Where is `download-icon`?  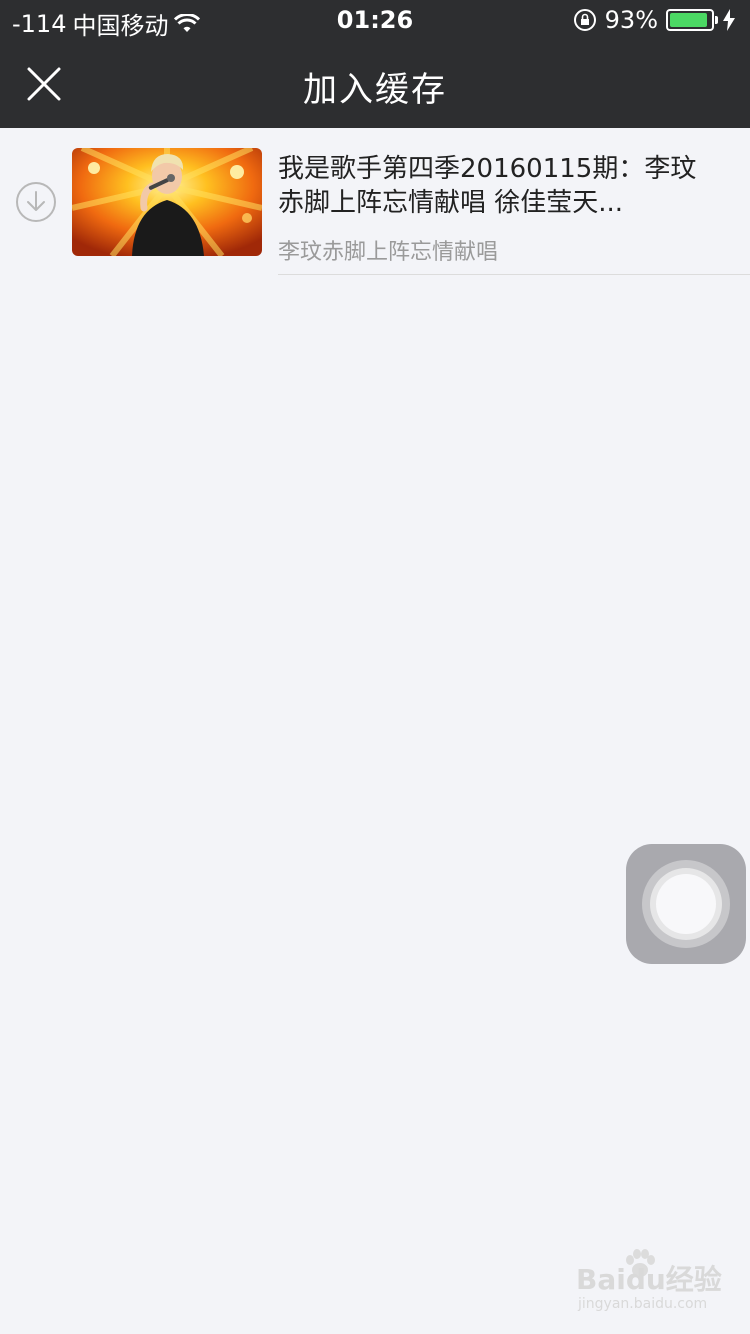
download-icon is located at coordinates (36, 202).